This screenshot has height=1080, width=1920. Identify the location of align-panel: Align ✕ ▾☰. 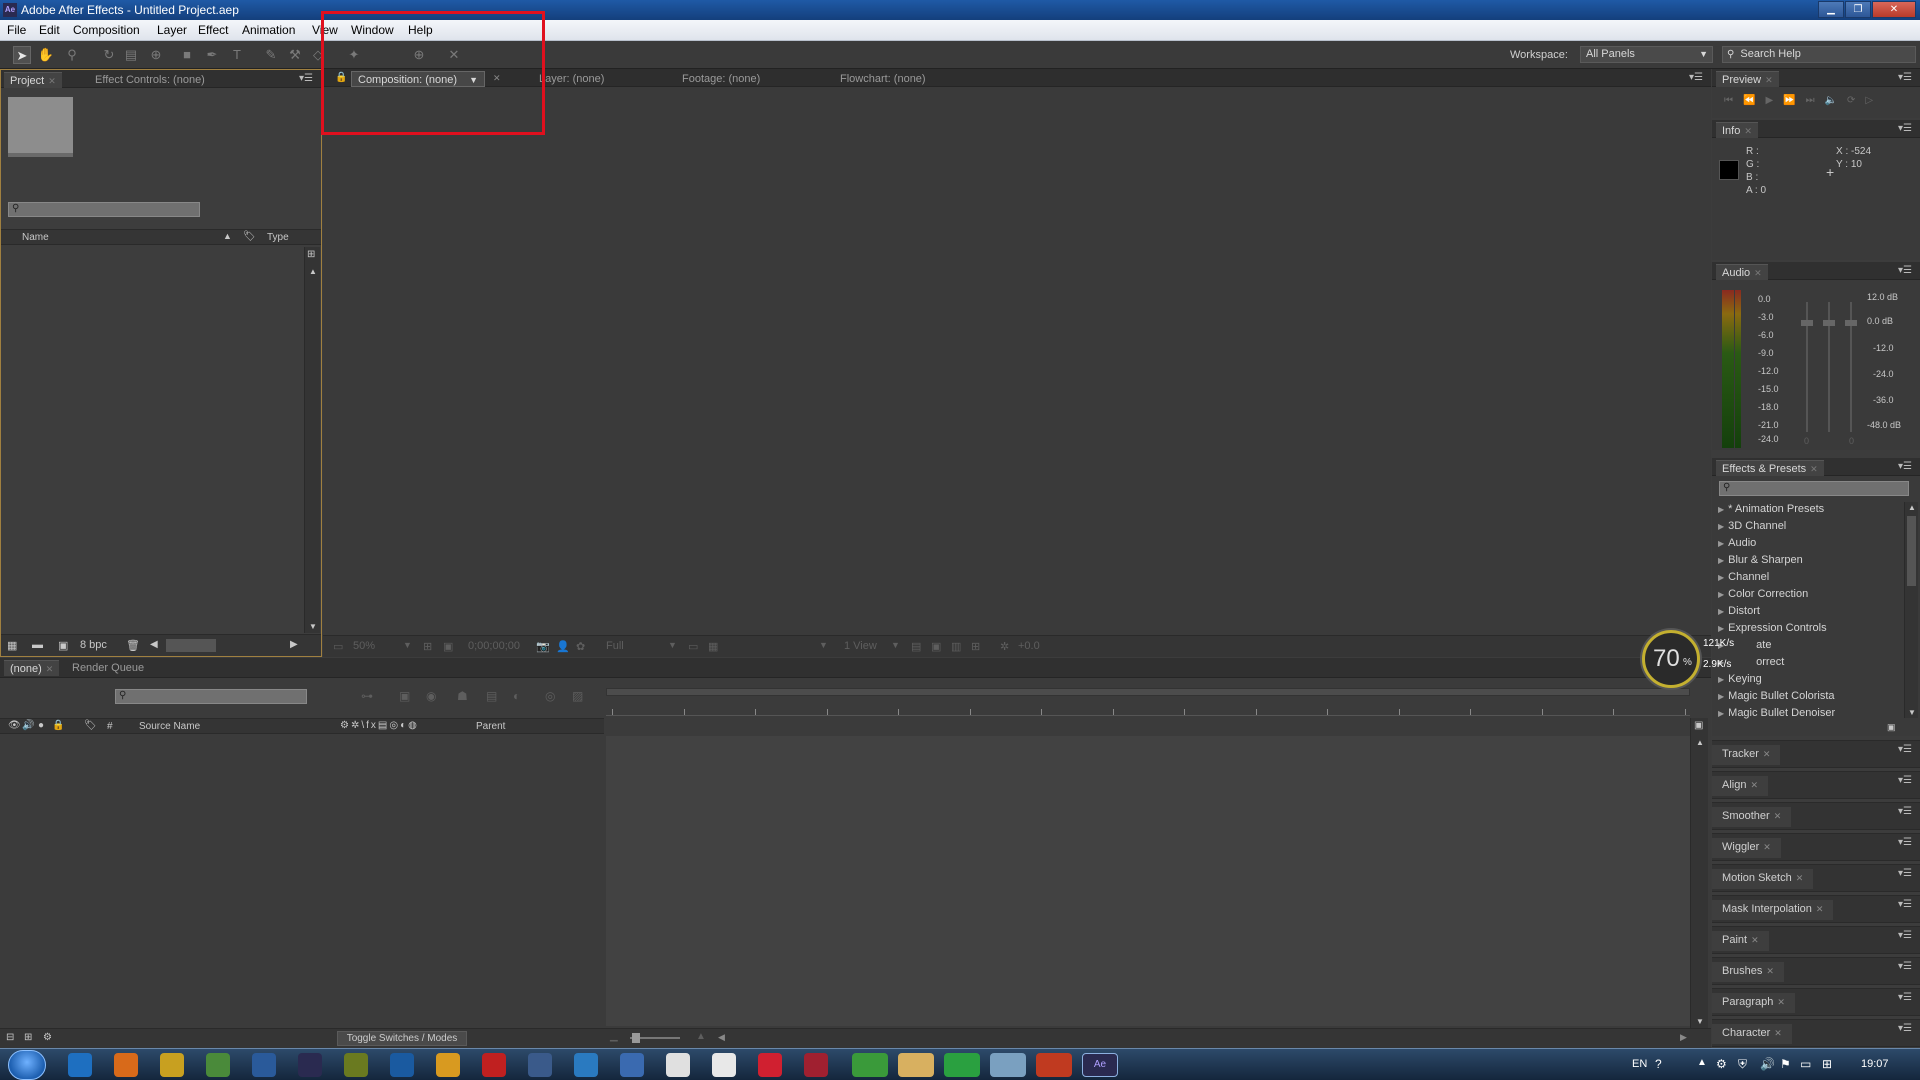
(1816, 785).